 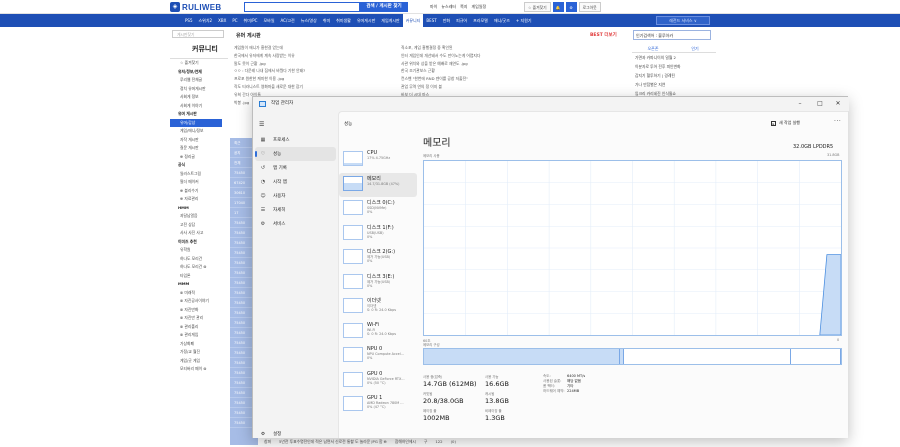 I want to click on sidebar-item: 타입론, so click(x=200, y=276).